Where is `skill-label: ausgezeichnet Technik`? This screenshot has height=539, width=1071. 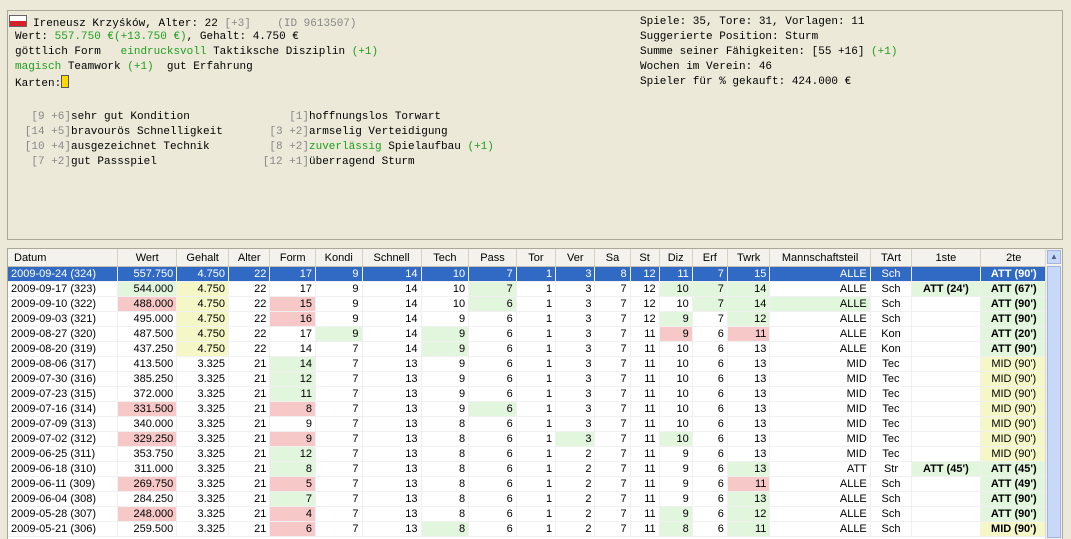 skill-label: ausgezeichnet Technik is located at coordinates (140, 147).